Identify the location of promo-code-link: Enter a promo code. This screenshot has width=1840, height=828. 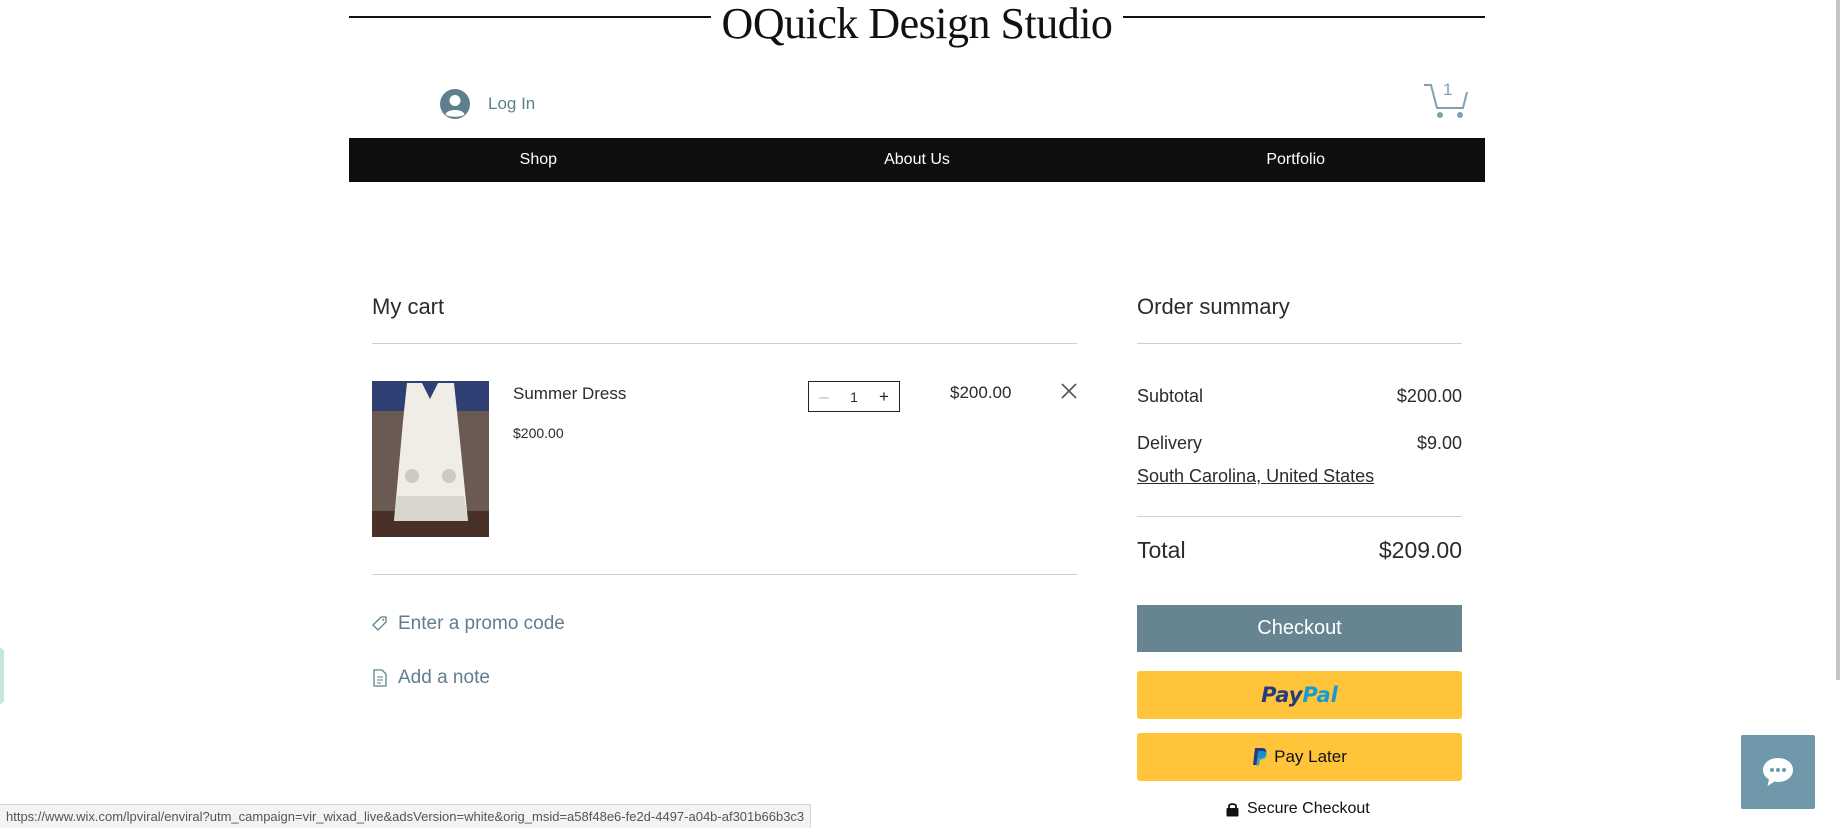
(468, 624).